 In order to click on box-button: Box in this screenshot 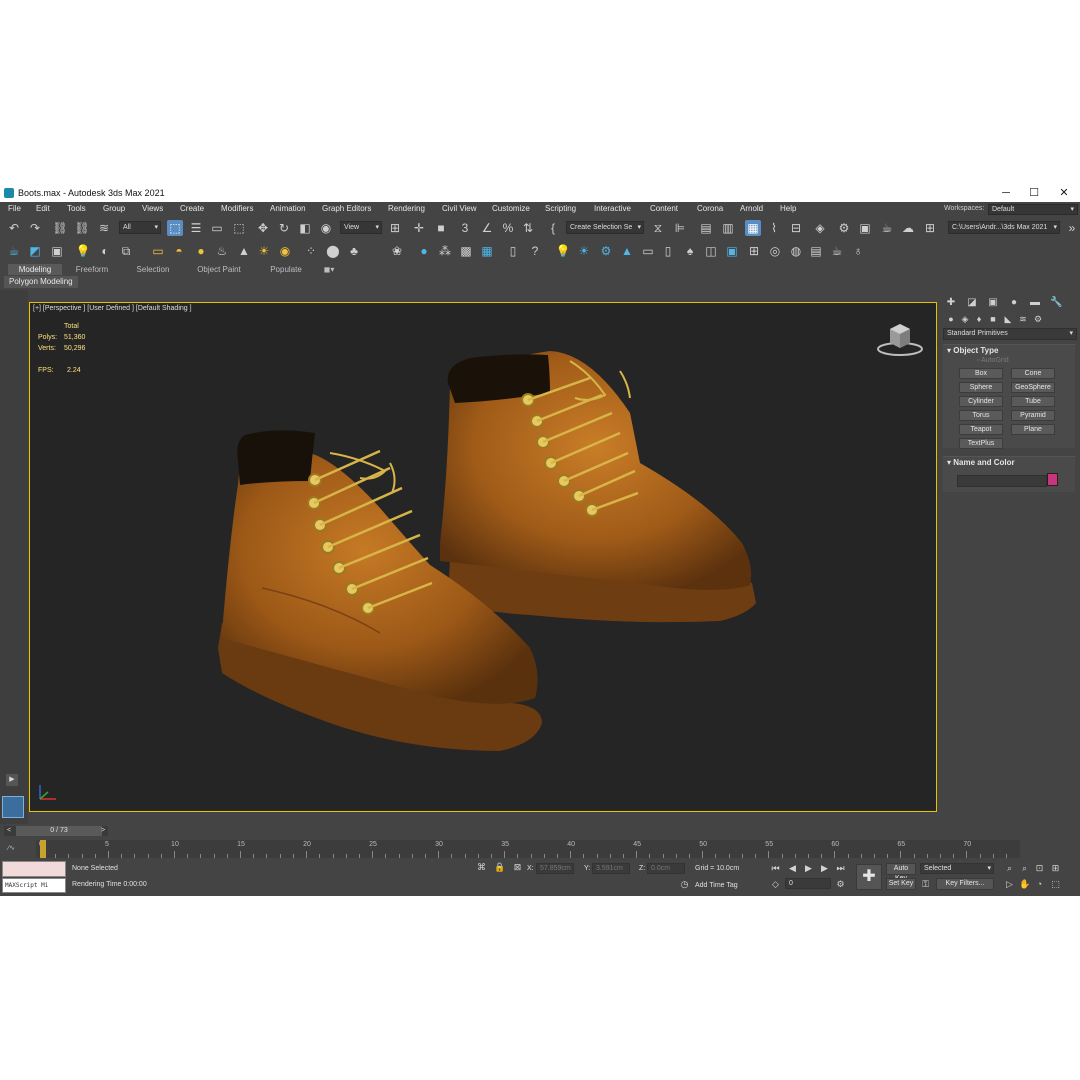, I will do `click(981, 373)`.